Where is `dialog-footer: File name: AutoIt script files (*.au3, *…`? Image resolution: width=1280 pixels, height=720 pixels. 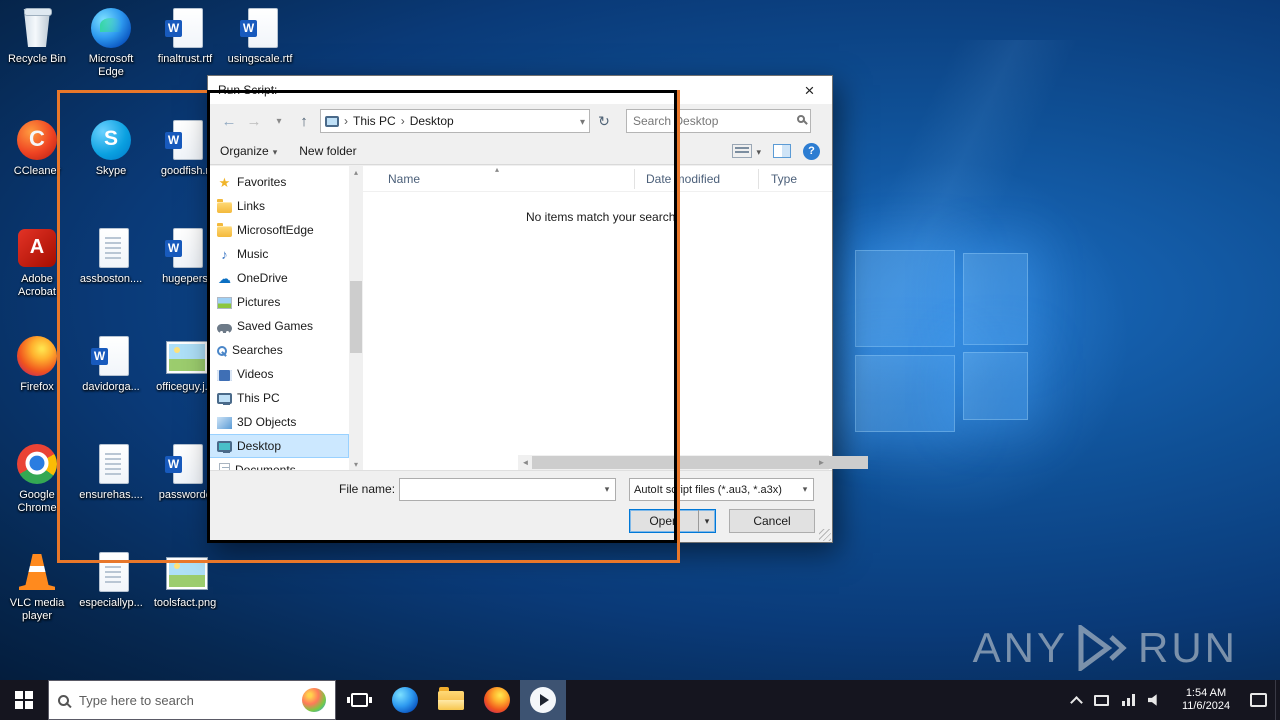 dialog-footer: File name: AutoIt script files (*.au3, *… is located at coordinates (520, 506).